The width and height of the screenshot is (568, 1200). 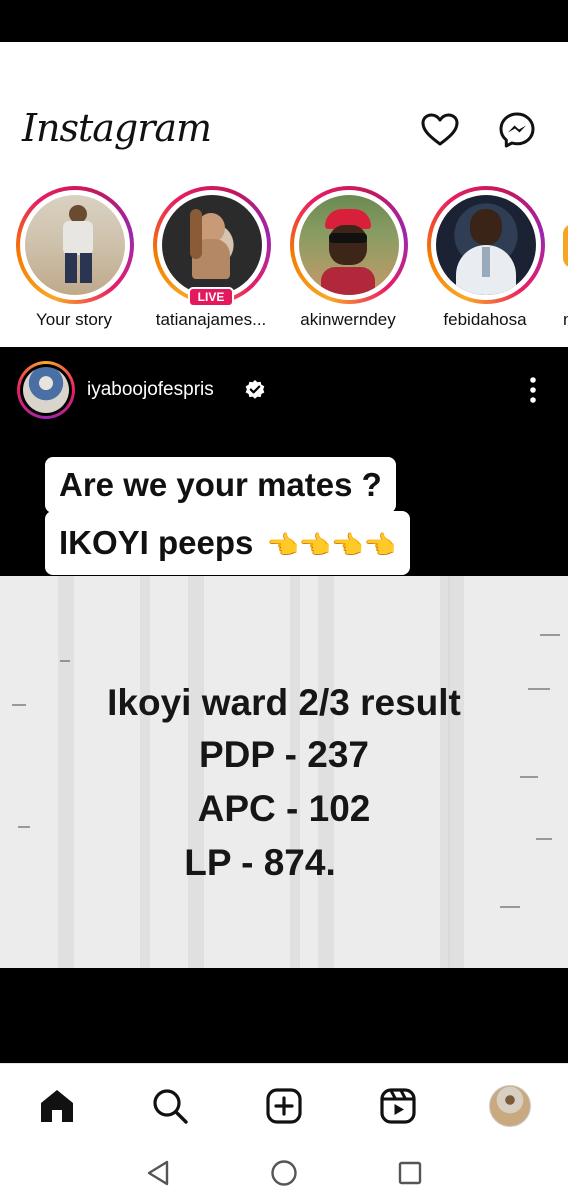 I want to click on back-icon, so click(x=158, y=1173).